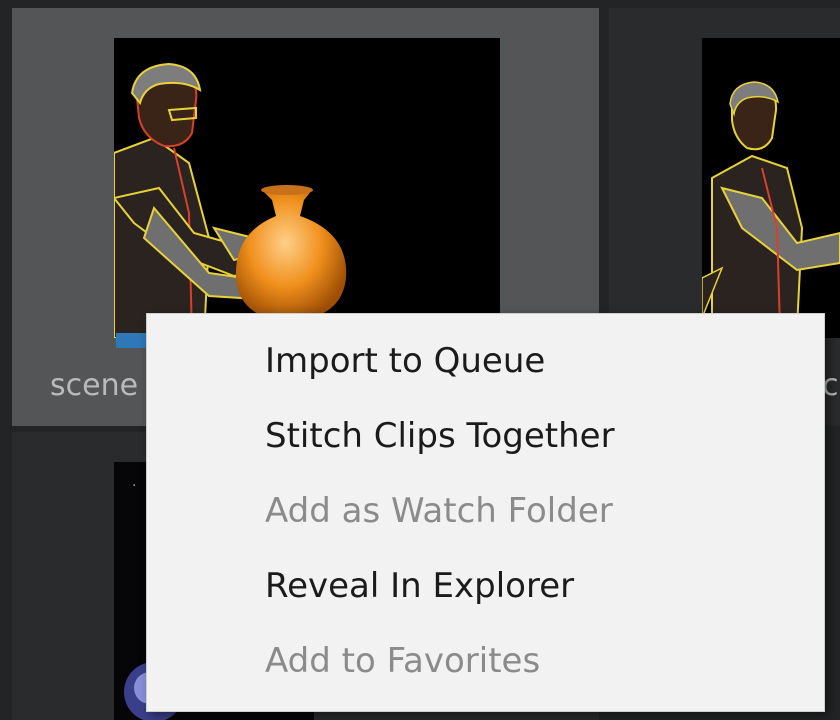 This screenshot has width=840, height=720. Describe the element at coordinates (771, 205) in the screenshot. I see `potter-thumbnail-image` at that location.